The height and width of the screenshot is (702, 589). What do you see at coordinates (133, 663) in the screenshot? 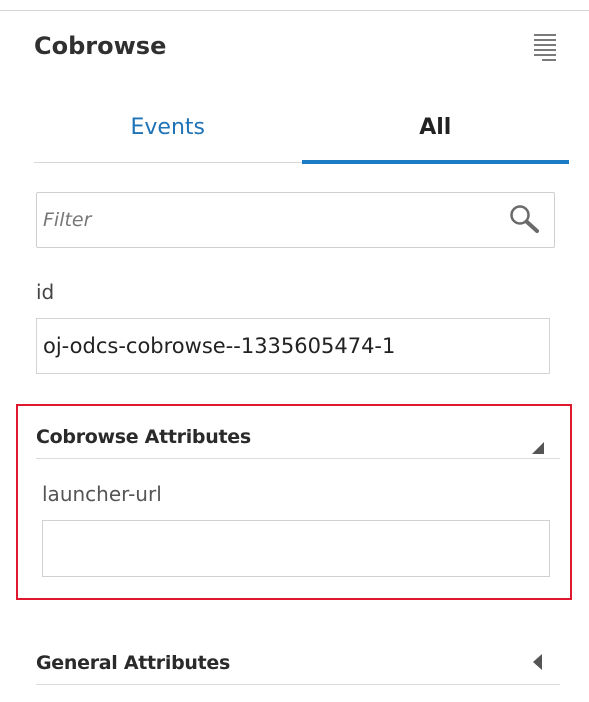
I see `general-attributes-title: General Attributes` at bounding box center [133, 663].